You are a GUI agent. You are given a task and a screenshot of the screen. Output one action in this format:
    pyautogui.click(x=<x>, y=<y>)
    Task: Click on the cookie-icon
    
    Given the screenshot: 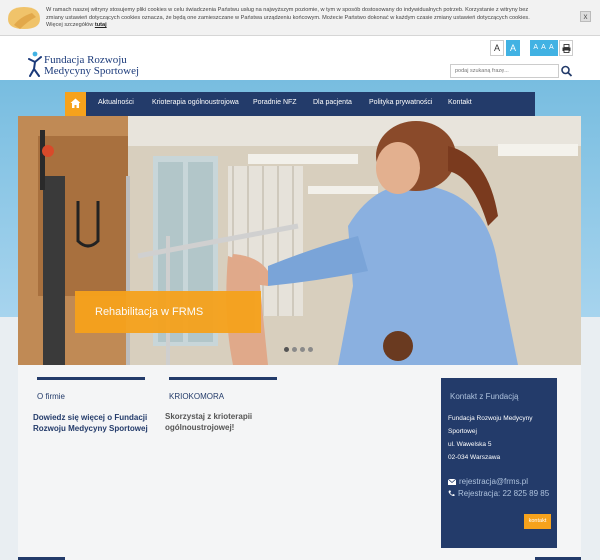 What is the action you would take?
    pyautogui.click(x=24, y=18)
    